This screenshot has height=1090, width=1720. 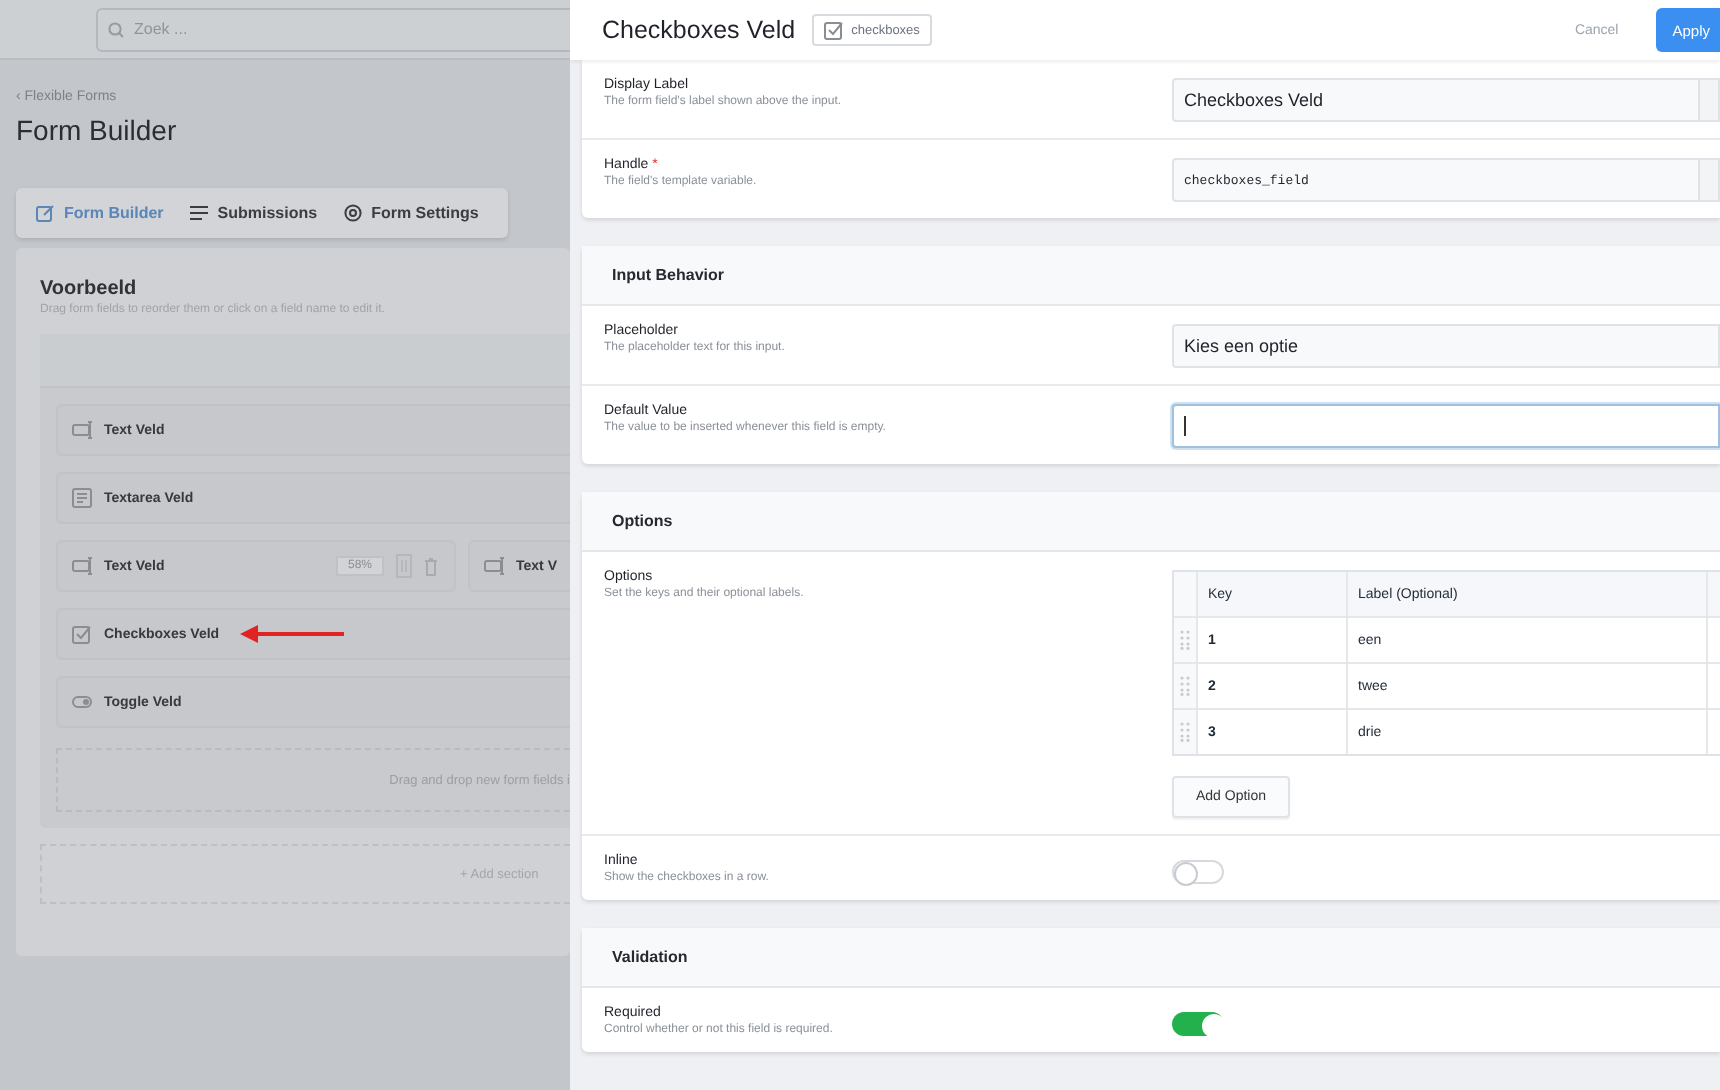 I want to click on settings-icon, so click(x=352, y=213).